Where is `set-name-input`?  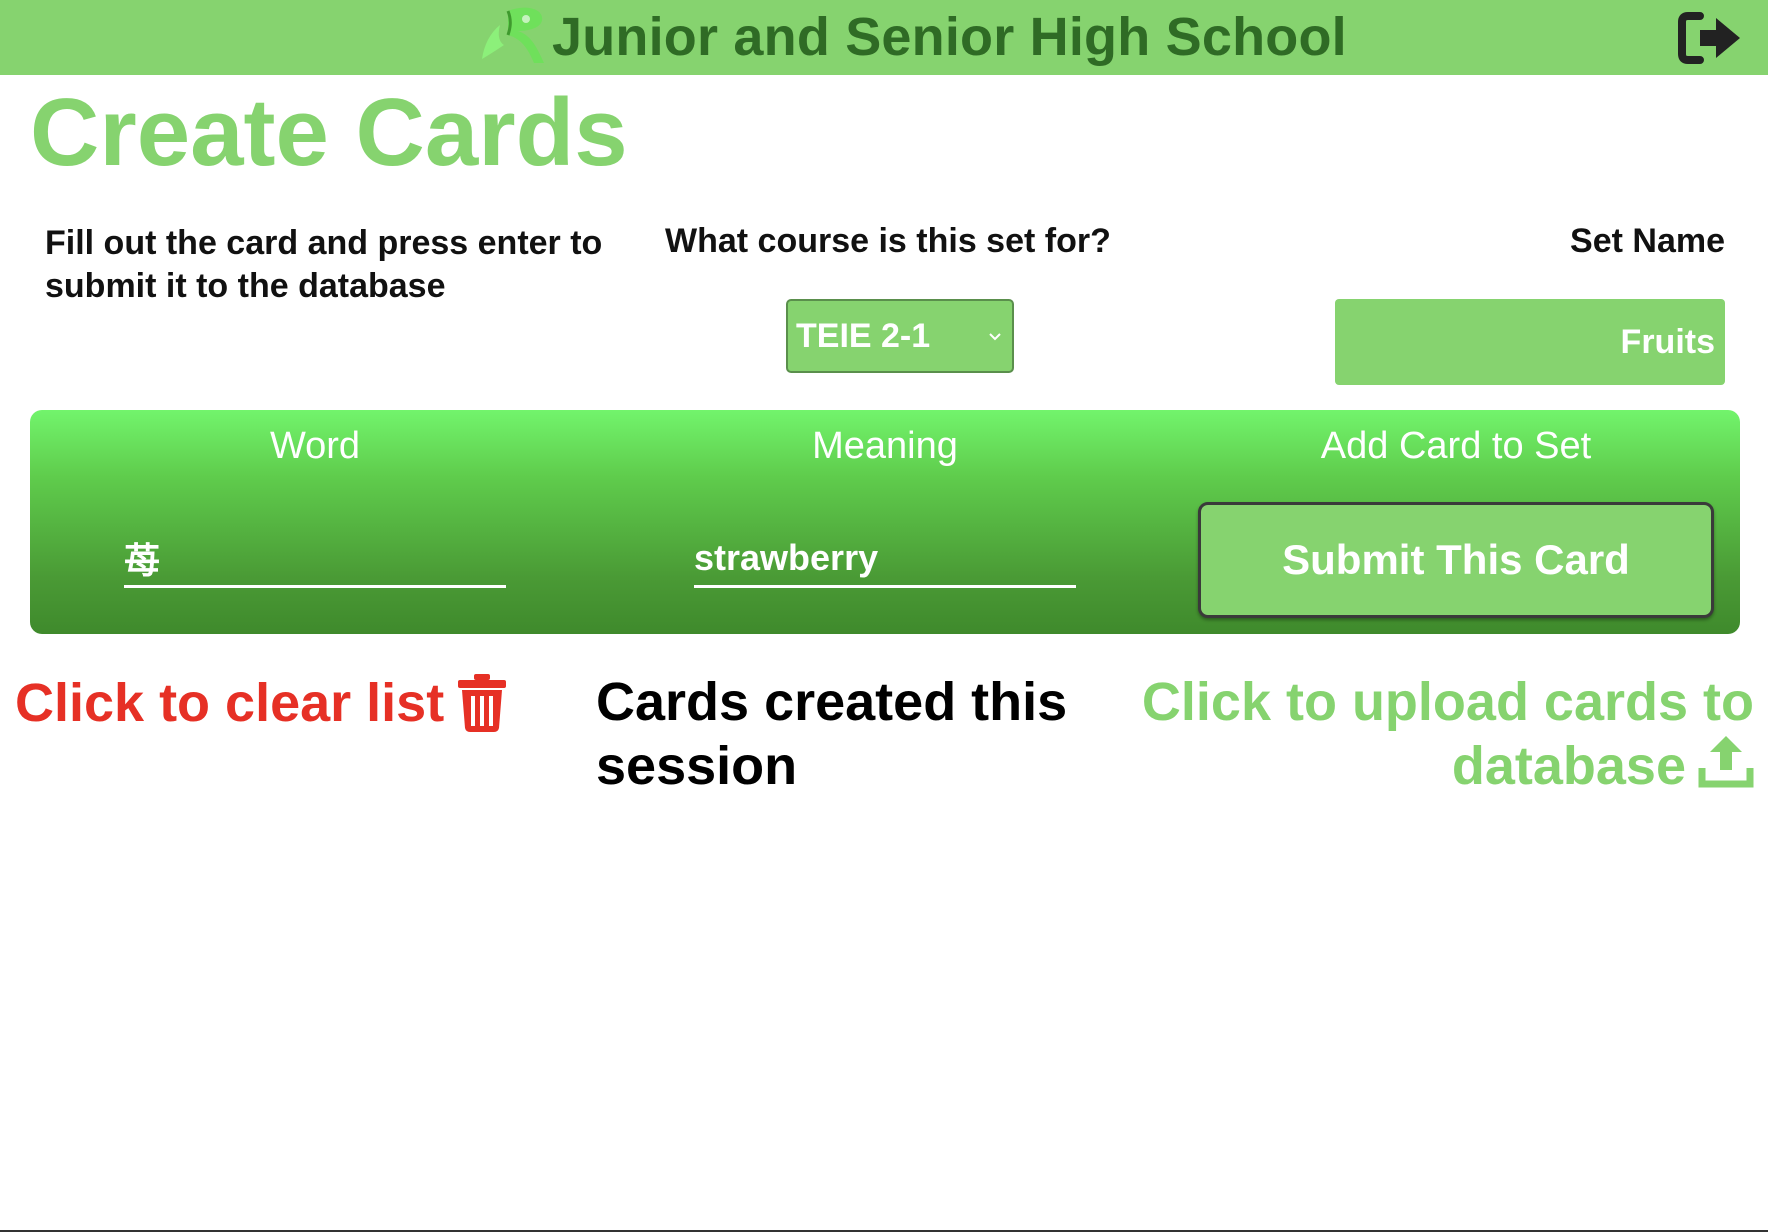
set-name-input is located at coordinates (1530, 342).